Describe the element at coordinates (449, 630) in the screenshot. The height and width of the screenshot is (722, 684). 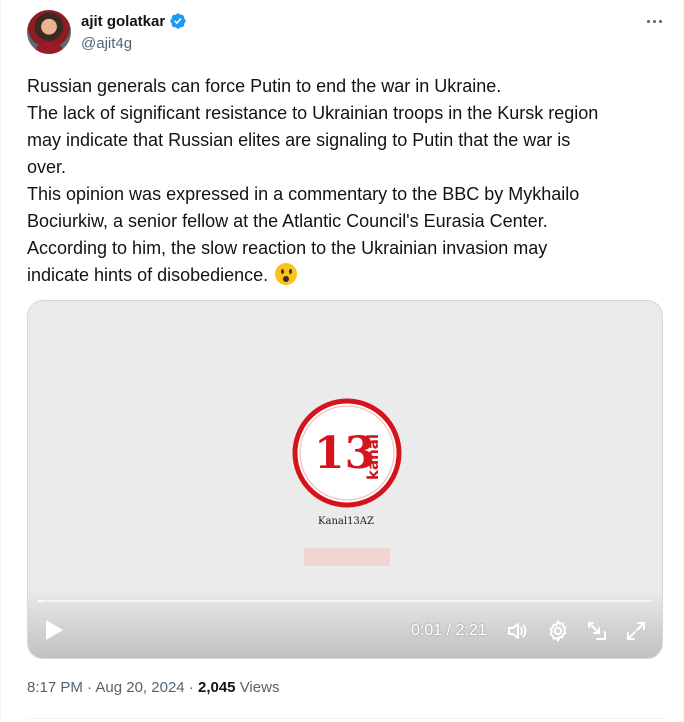
I see `video-time: 0:01 / 2:21` at that location.